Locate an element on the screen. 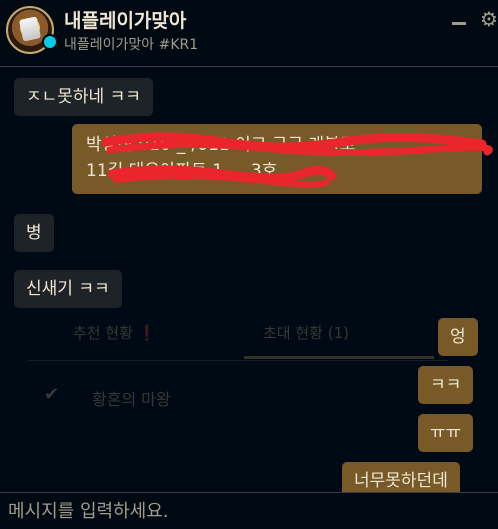 This screenshot has height=529, width=498. chat-message-received: 병 is located at coordinates (34, 233).